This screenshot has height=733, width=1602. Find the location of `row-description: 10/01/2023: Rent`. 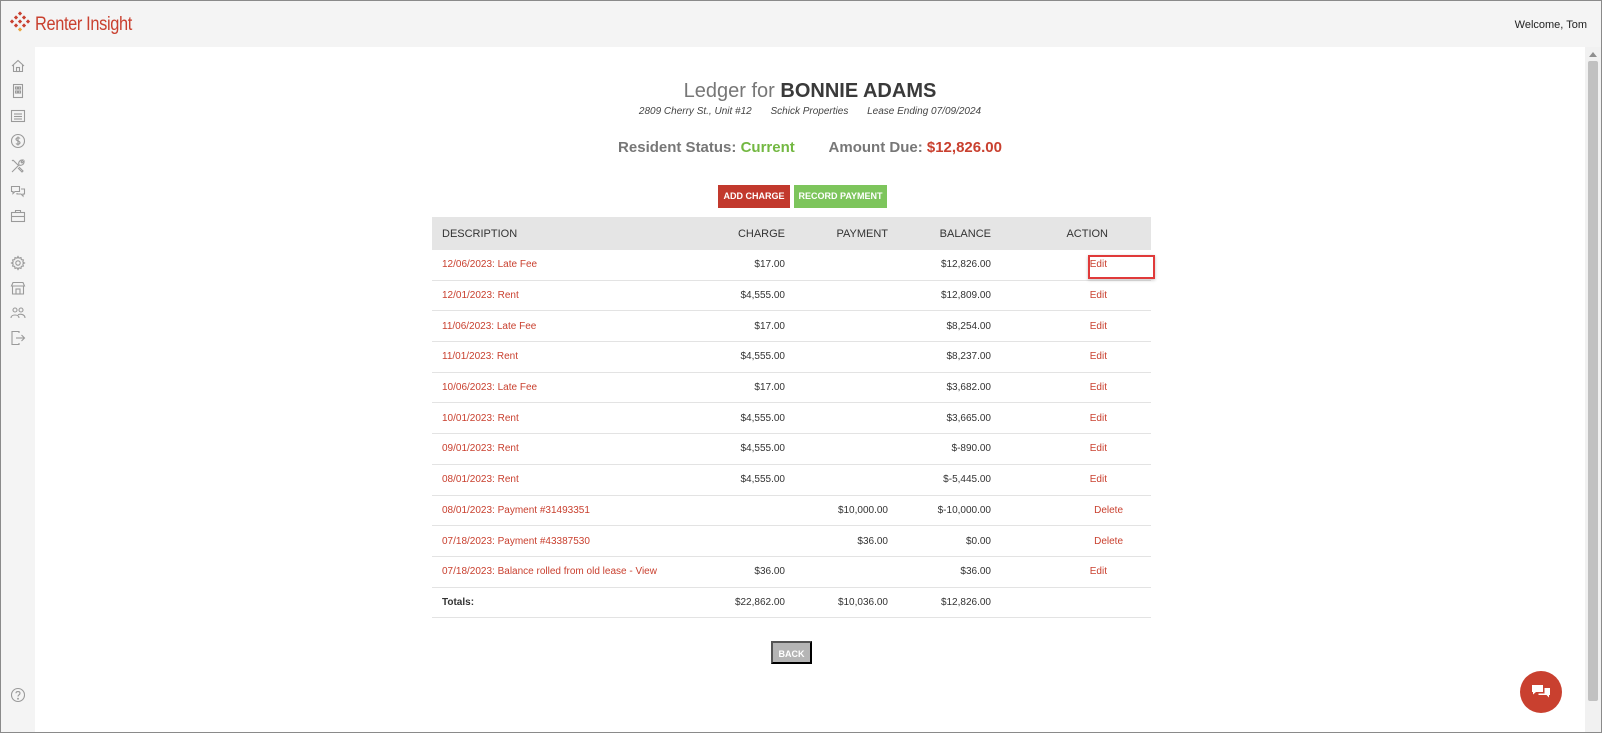

row-description: 10/01/2023: Rent is located at coordinates (568, 418).